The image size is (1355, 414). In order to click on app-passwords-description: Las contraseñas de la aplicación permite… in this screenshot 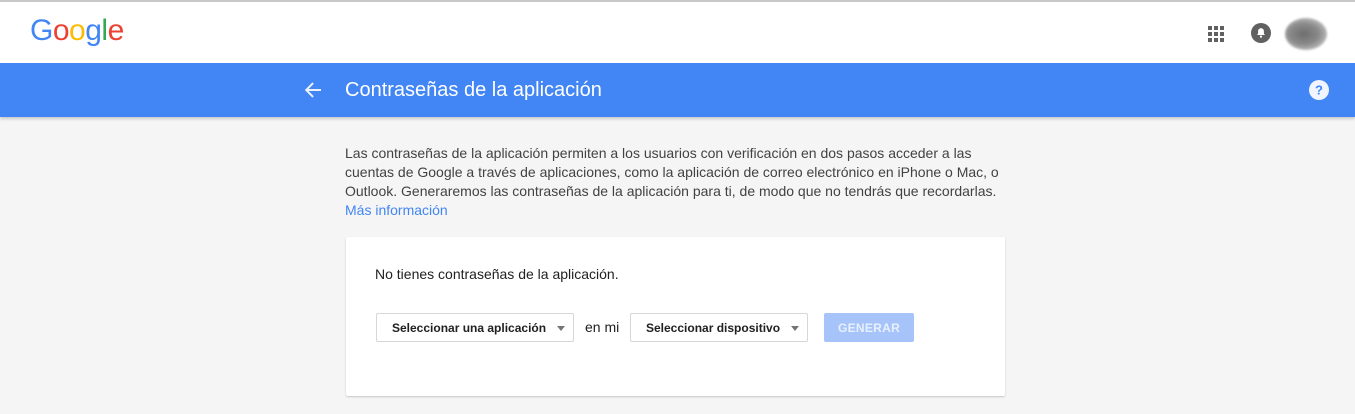, I will do `click(675, 182)`.